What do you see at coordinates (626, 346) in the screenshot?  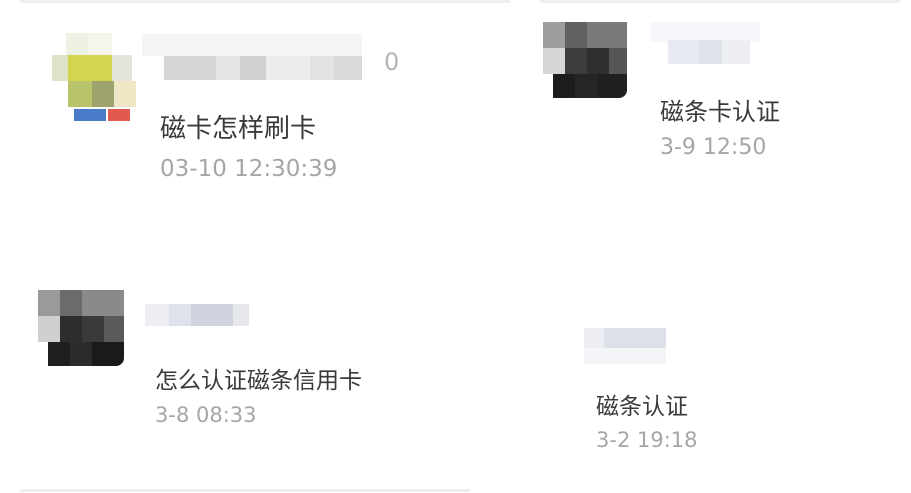 I see `username-blurred` at bounding box center [626, 346].